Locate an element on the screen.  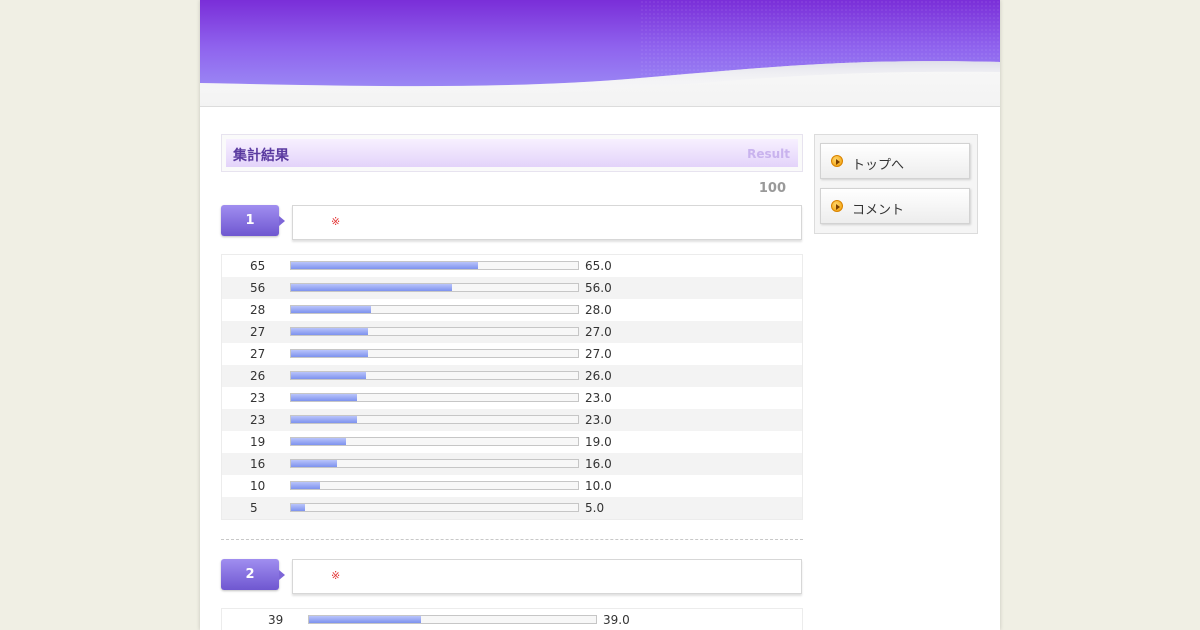
result-percent: 28.0 is located at coordinates (598, 310).